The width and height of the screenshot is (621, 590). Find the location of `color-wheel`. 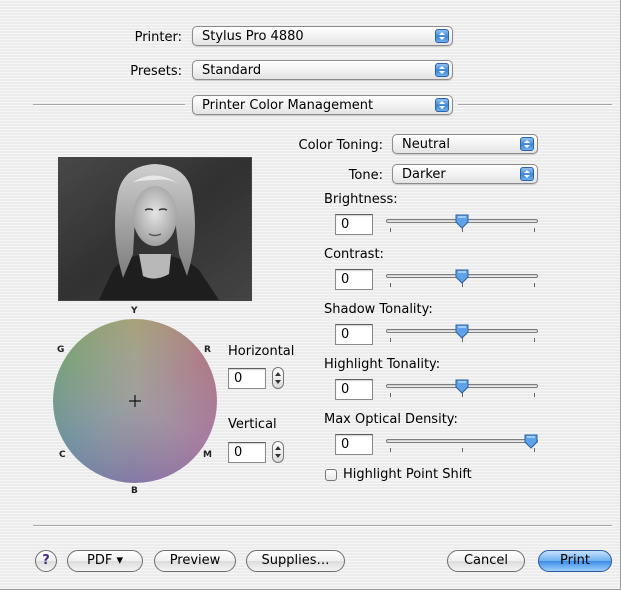

color-wheel is located at coordinates (135, 401).